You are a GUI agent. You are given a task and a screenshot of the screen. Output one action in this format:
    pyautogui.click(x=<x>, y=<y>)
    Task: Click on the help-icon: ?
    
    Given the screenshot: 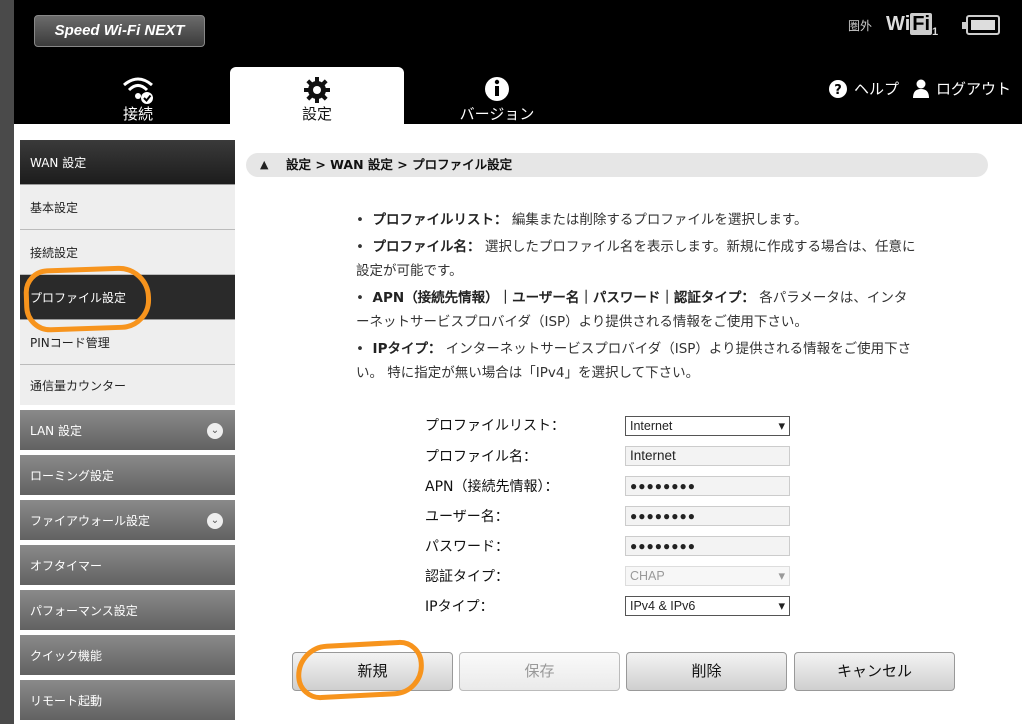 What is the action you would take?
    pyautogui.click(x=838, y=88)
    